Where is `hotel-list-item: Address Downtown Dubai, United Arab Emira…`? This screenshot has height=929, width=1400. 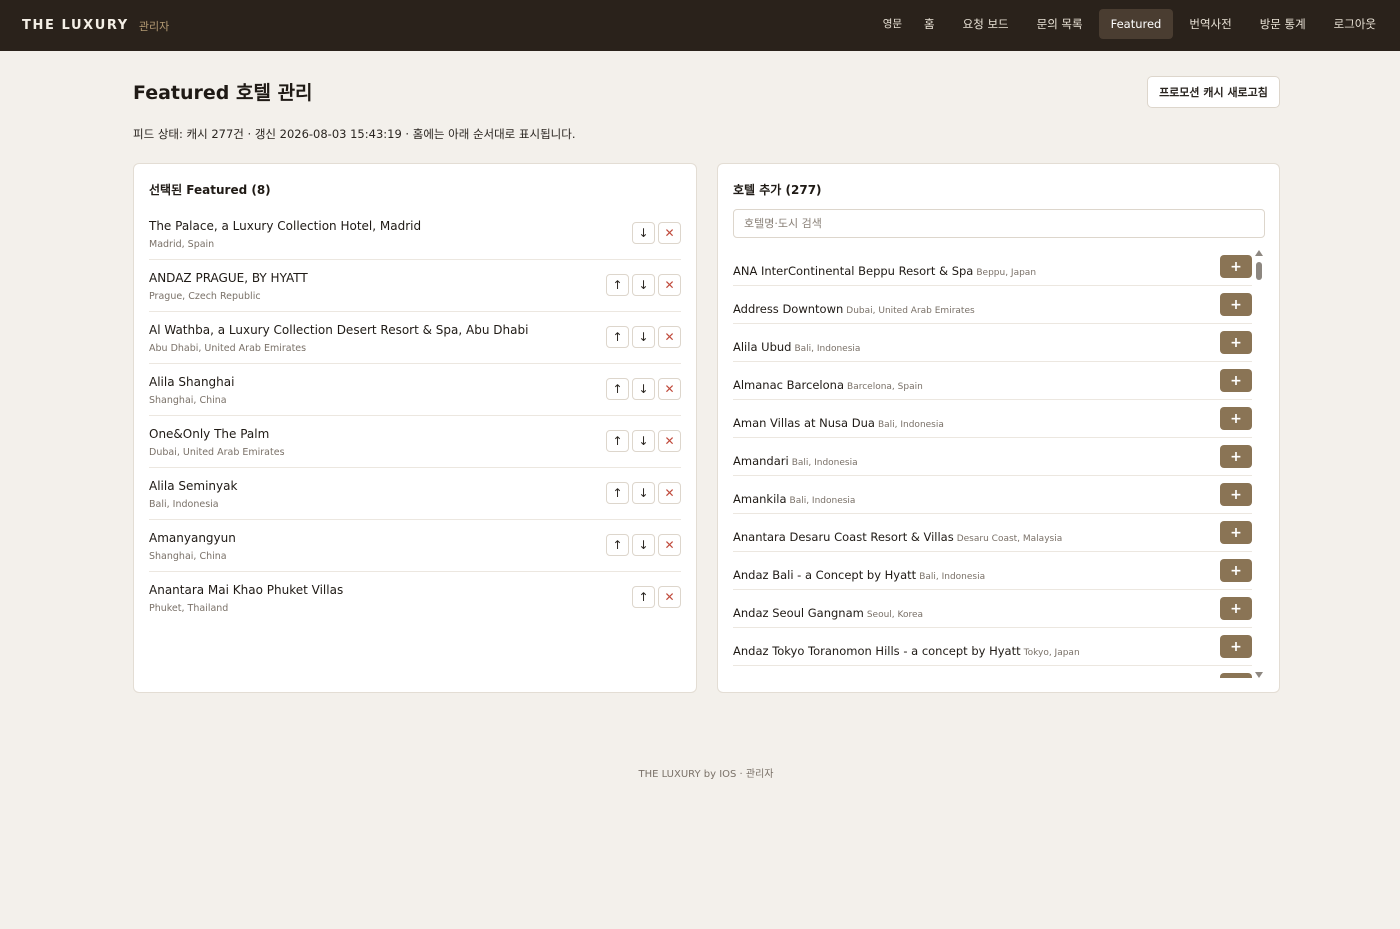
hotel-list-item: Address Downtown Dubai, United Arab Emira… is located at coordinates (992, 305).